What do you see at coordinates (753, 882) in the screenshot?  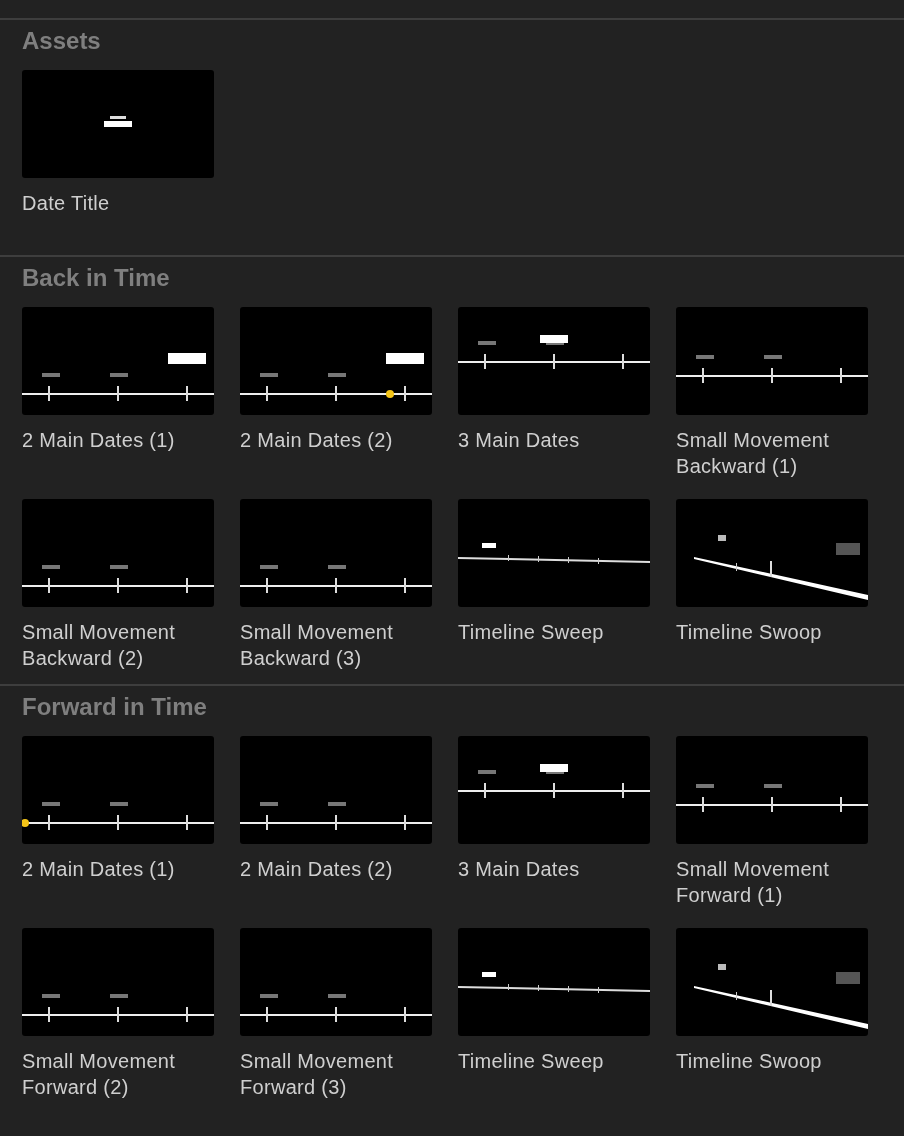 I see `asset-label: Small Movement Forward (1)` at bounding box center [753, 882].